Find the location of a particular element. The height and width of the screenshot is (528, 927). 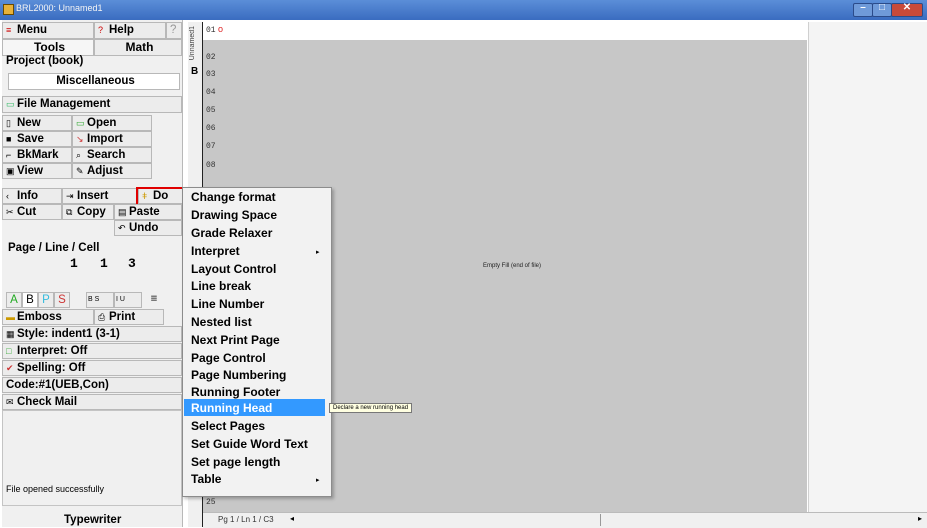

save-button: ■ Save is located at coordinates (37, 139).